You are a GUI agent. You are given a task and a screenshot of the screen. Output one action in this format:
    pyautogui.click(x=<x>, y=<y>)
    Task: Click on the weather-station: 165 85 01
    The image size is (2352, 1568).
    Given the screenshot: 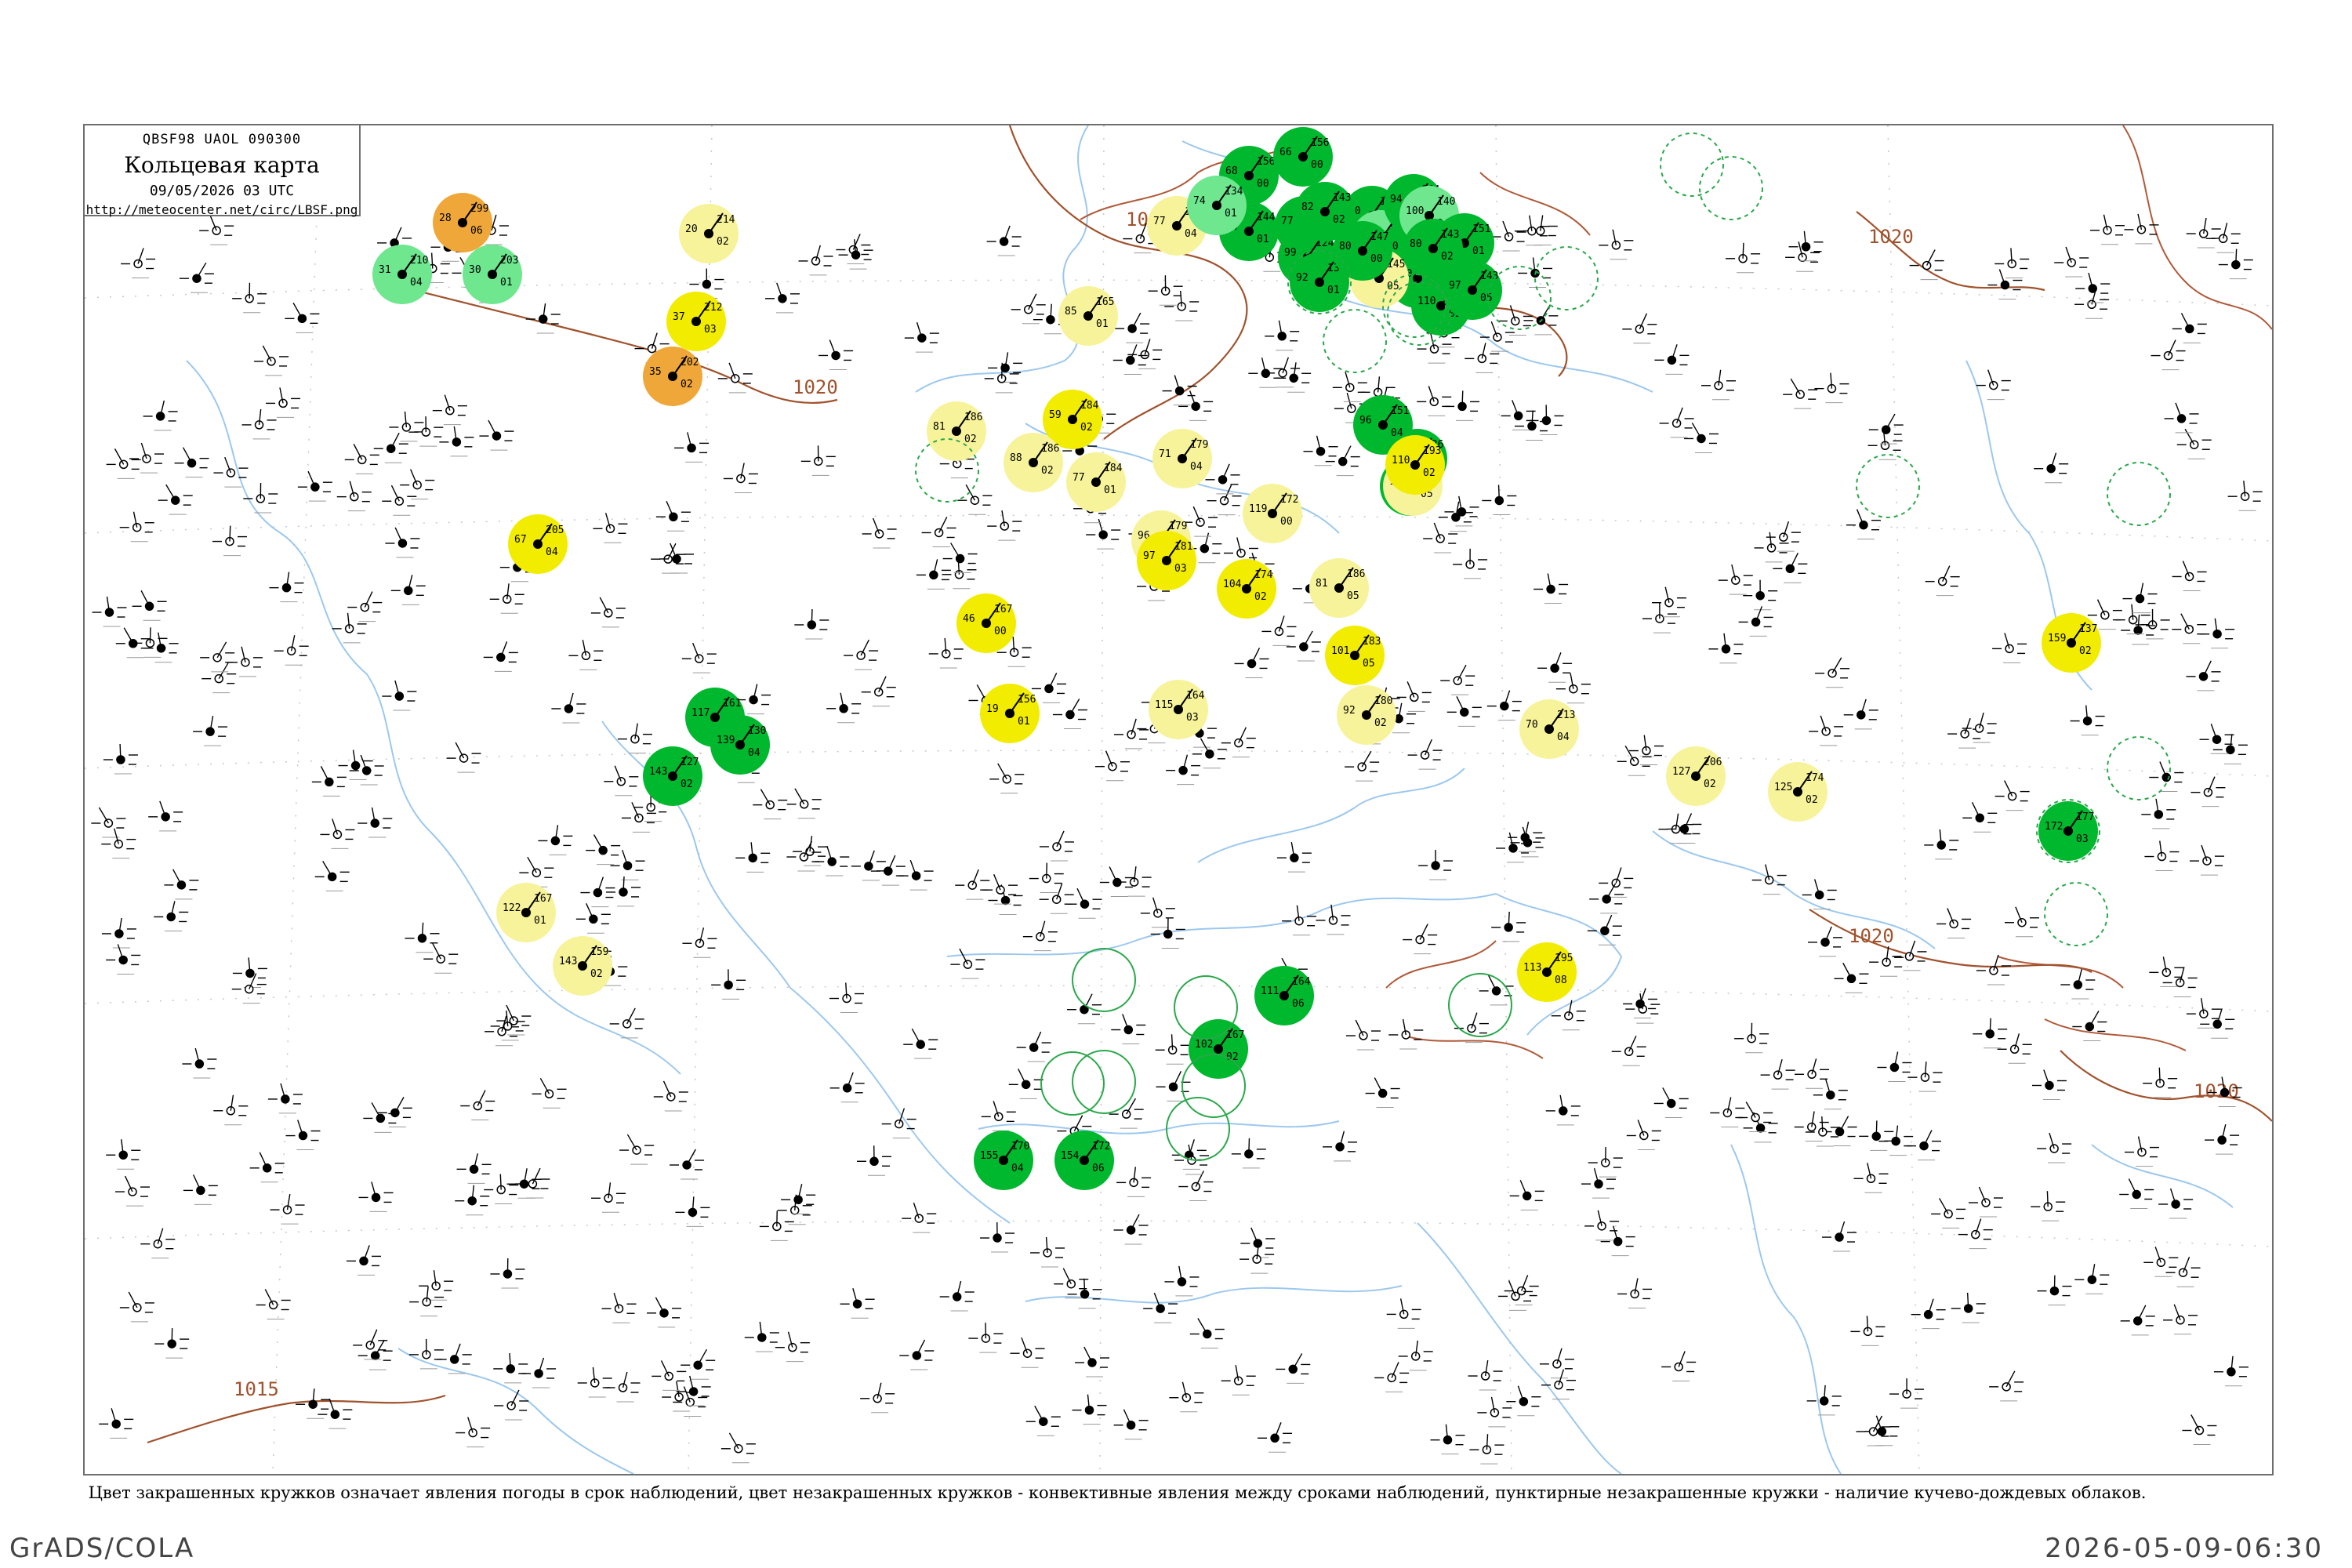 What is the action you would take?
    pyautogui.click(x=1088, y=316)
    